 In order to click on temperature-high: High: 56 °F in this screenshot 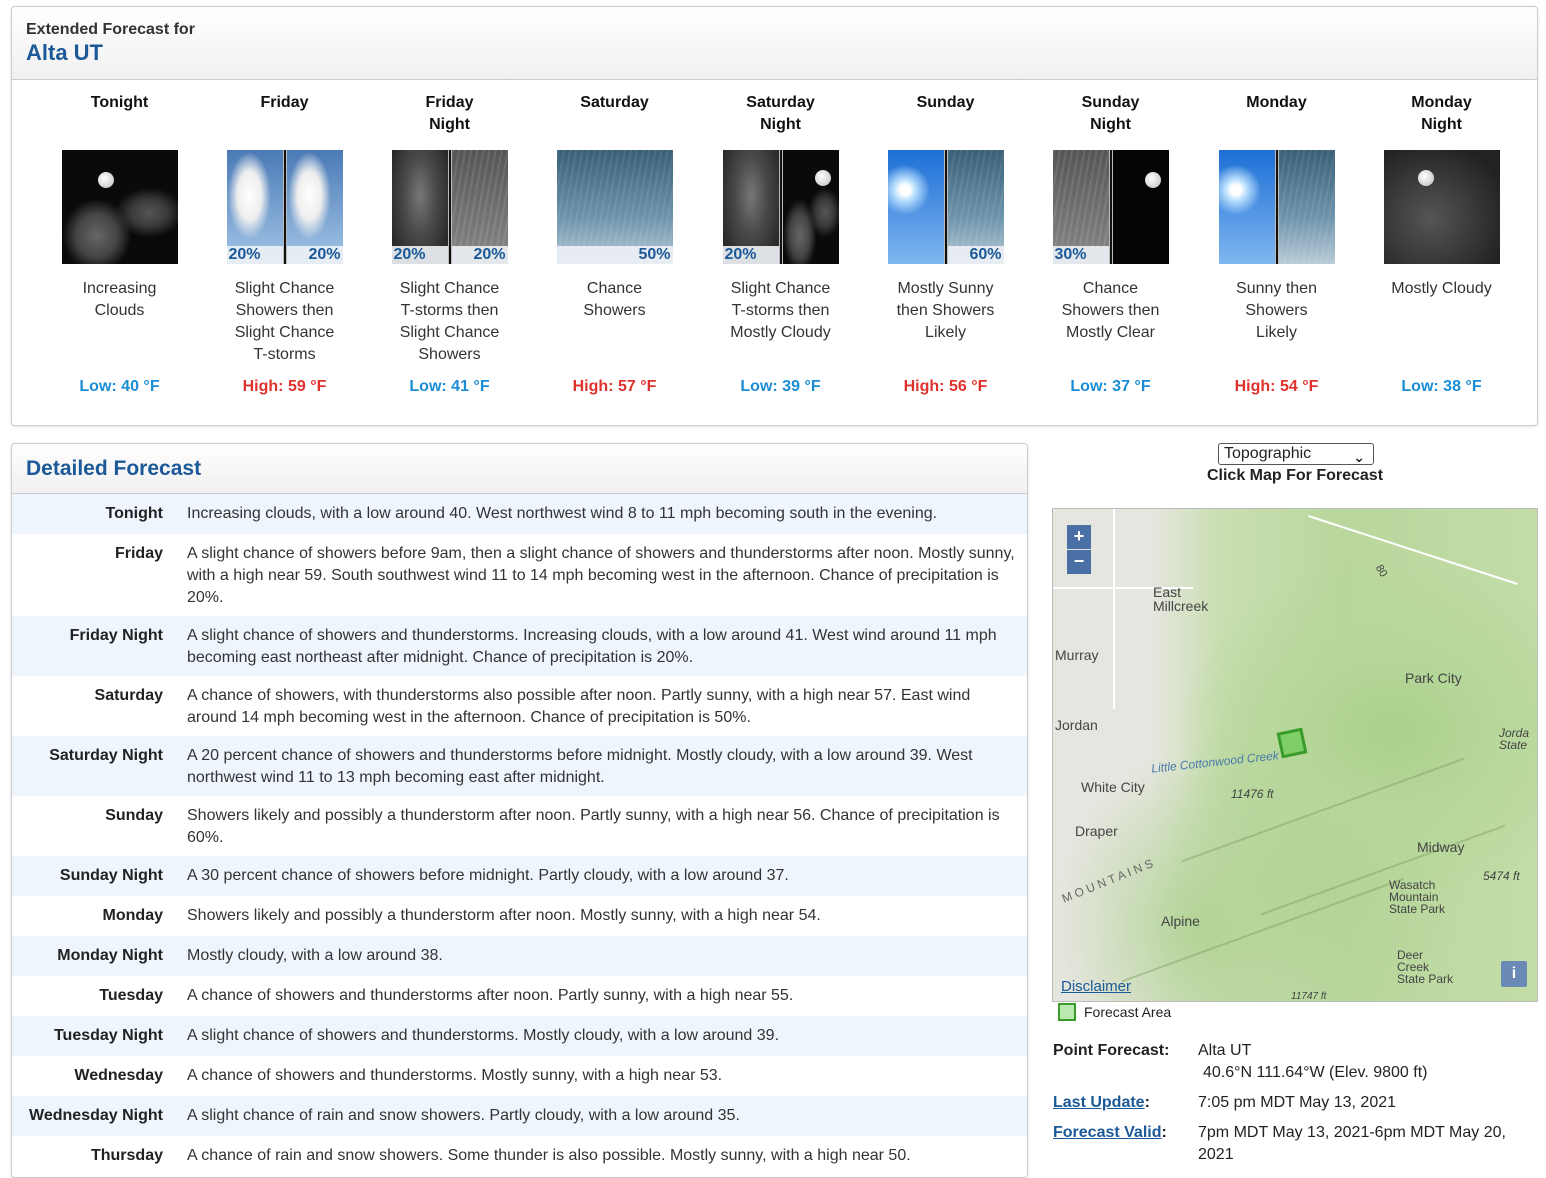, I will do `click(945, 386)`.